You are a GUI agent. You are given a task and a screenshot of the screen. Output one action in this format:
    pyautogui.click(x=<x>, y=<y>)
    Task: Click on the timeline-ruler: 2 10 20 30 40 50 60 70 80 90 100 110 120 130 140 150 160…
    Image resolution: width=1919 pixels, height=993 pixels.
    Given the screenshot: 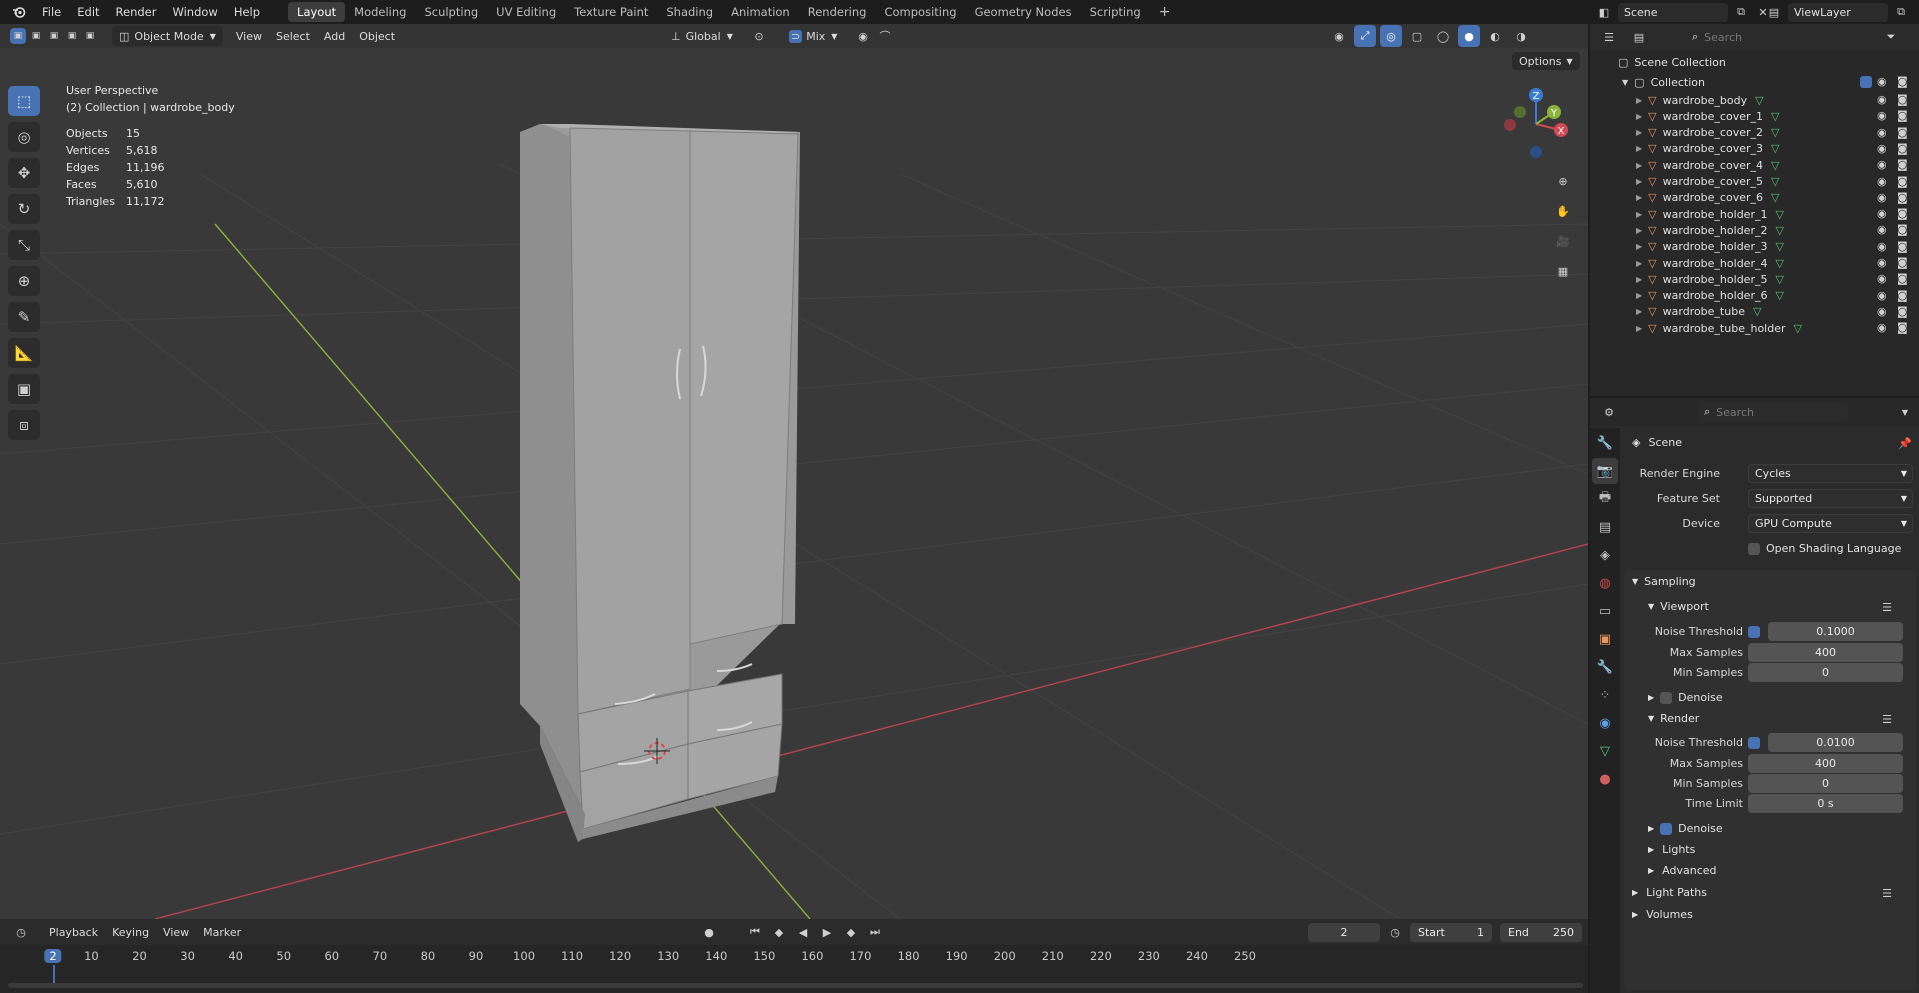 What is the action you would take?
    pyautogui.click(x=794, y=968)
    